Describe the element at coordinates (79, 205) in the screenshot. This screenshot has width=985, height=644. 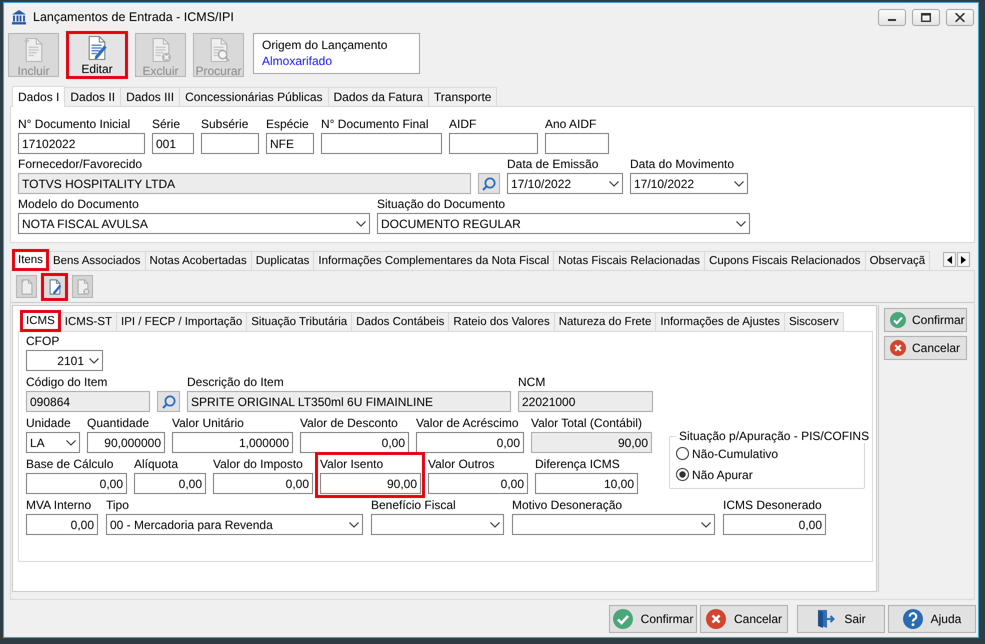
I see `field-label: Modelo do Documento` at that location.